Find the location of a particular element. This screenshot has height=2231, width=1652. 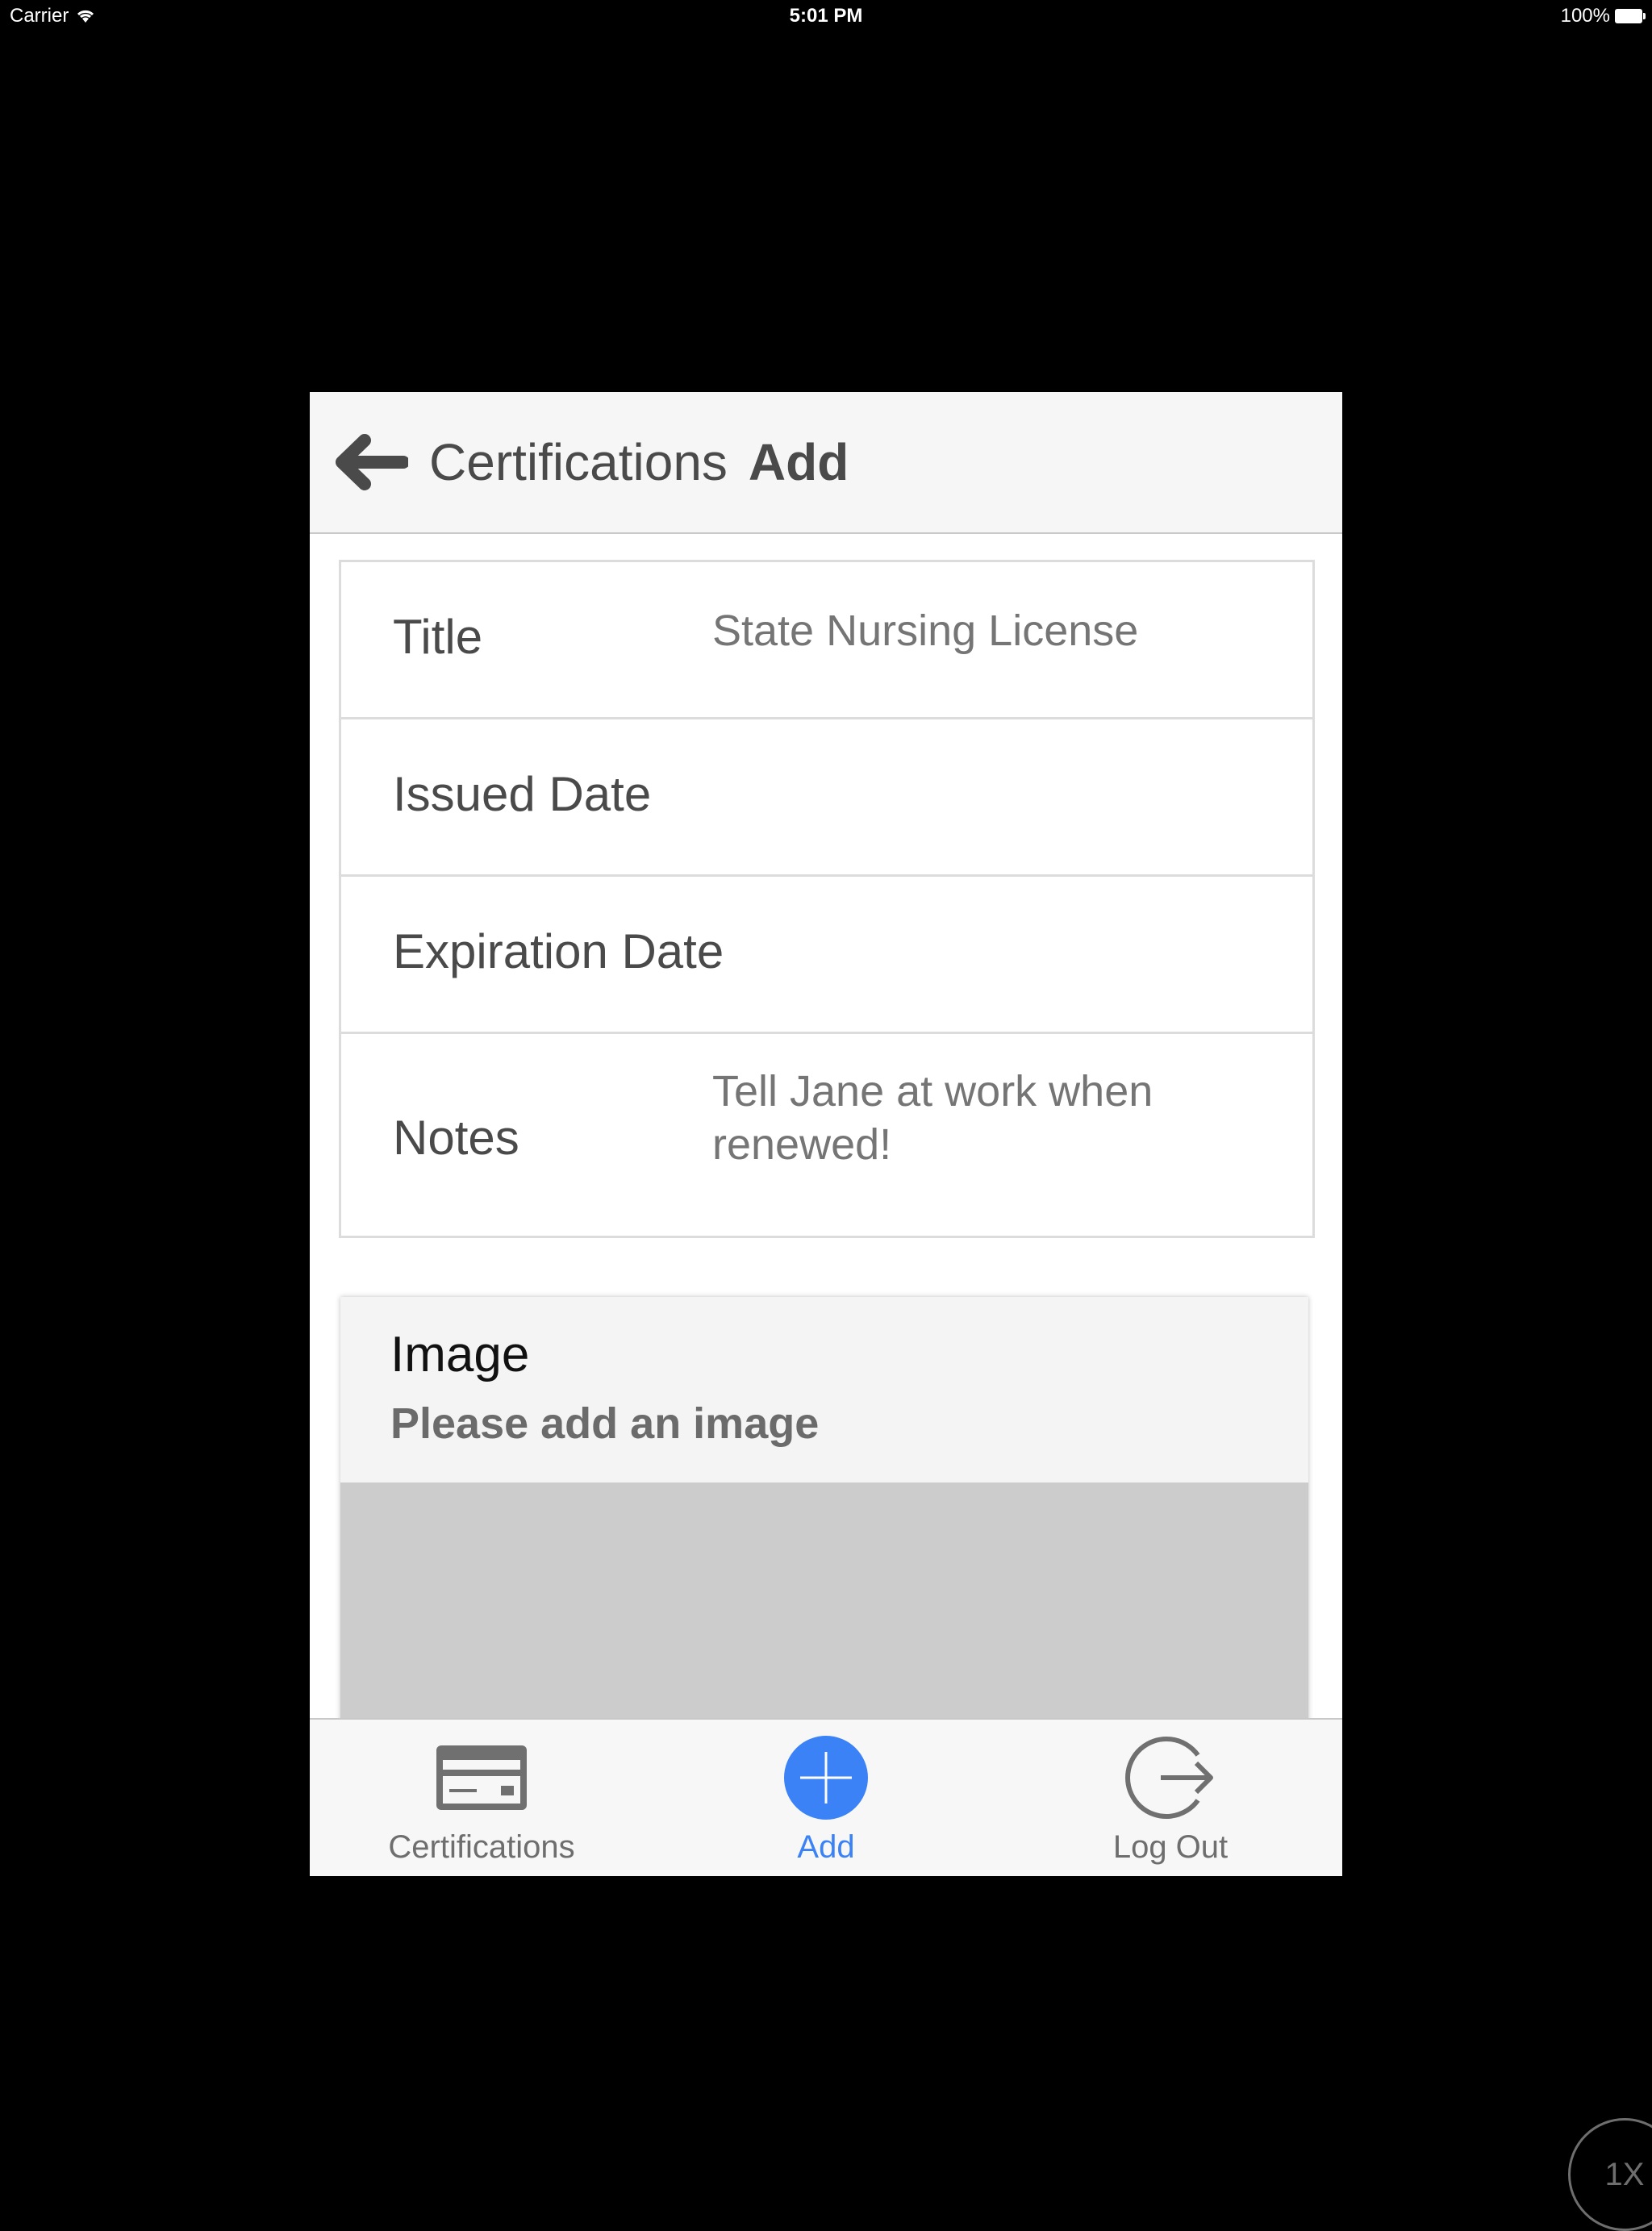

issued-date-label: Issued Date is located at coordinates (522, 794).